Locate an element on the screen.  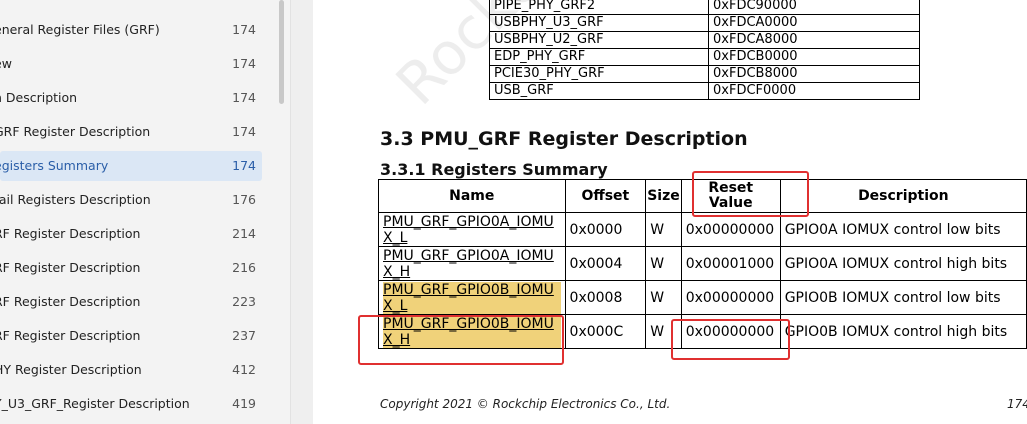
sidebar-item-page: 412 is located at coordinates (244, 369).